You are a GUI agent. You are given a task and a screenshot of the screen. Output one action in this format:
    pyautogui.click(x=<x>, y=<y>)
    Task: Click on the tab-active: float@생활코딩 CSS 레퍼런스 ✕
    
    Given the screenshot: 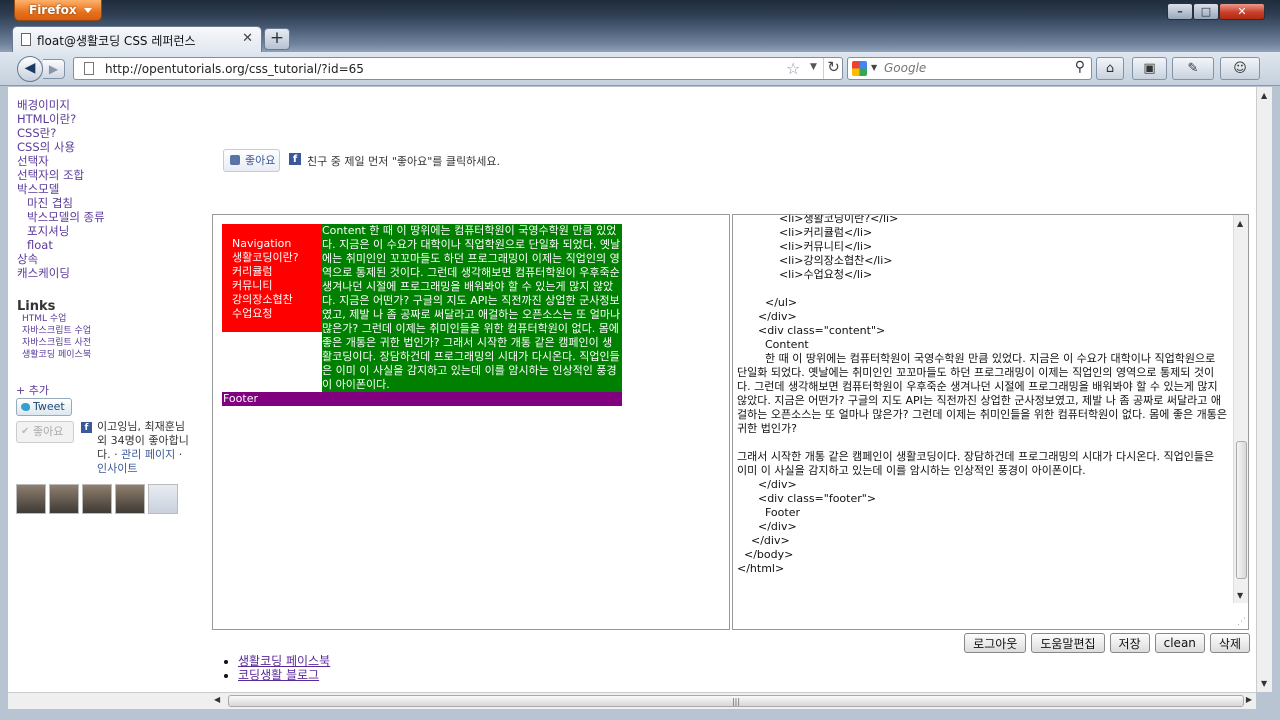 What is the action you would take?
    pyautogui.click(x=137, y=39)
    